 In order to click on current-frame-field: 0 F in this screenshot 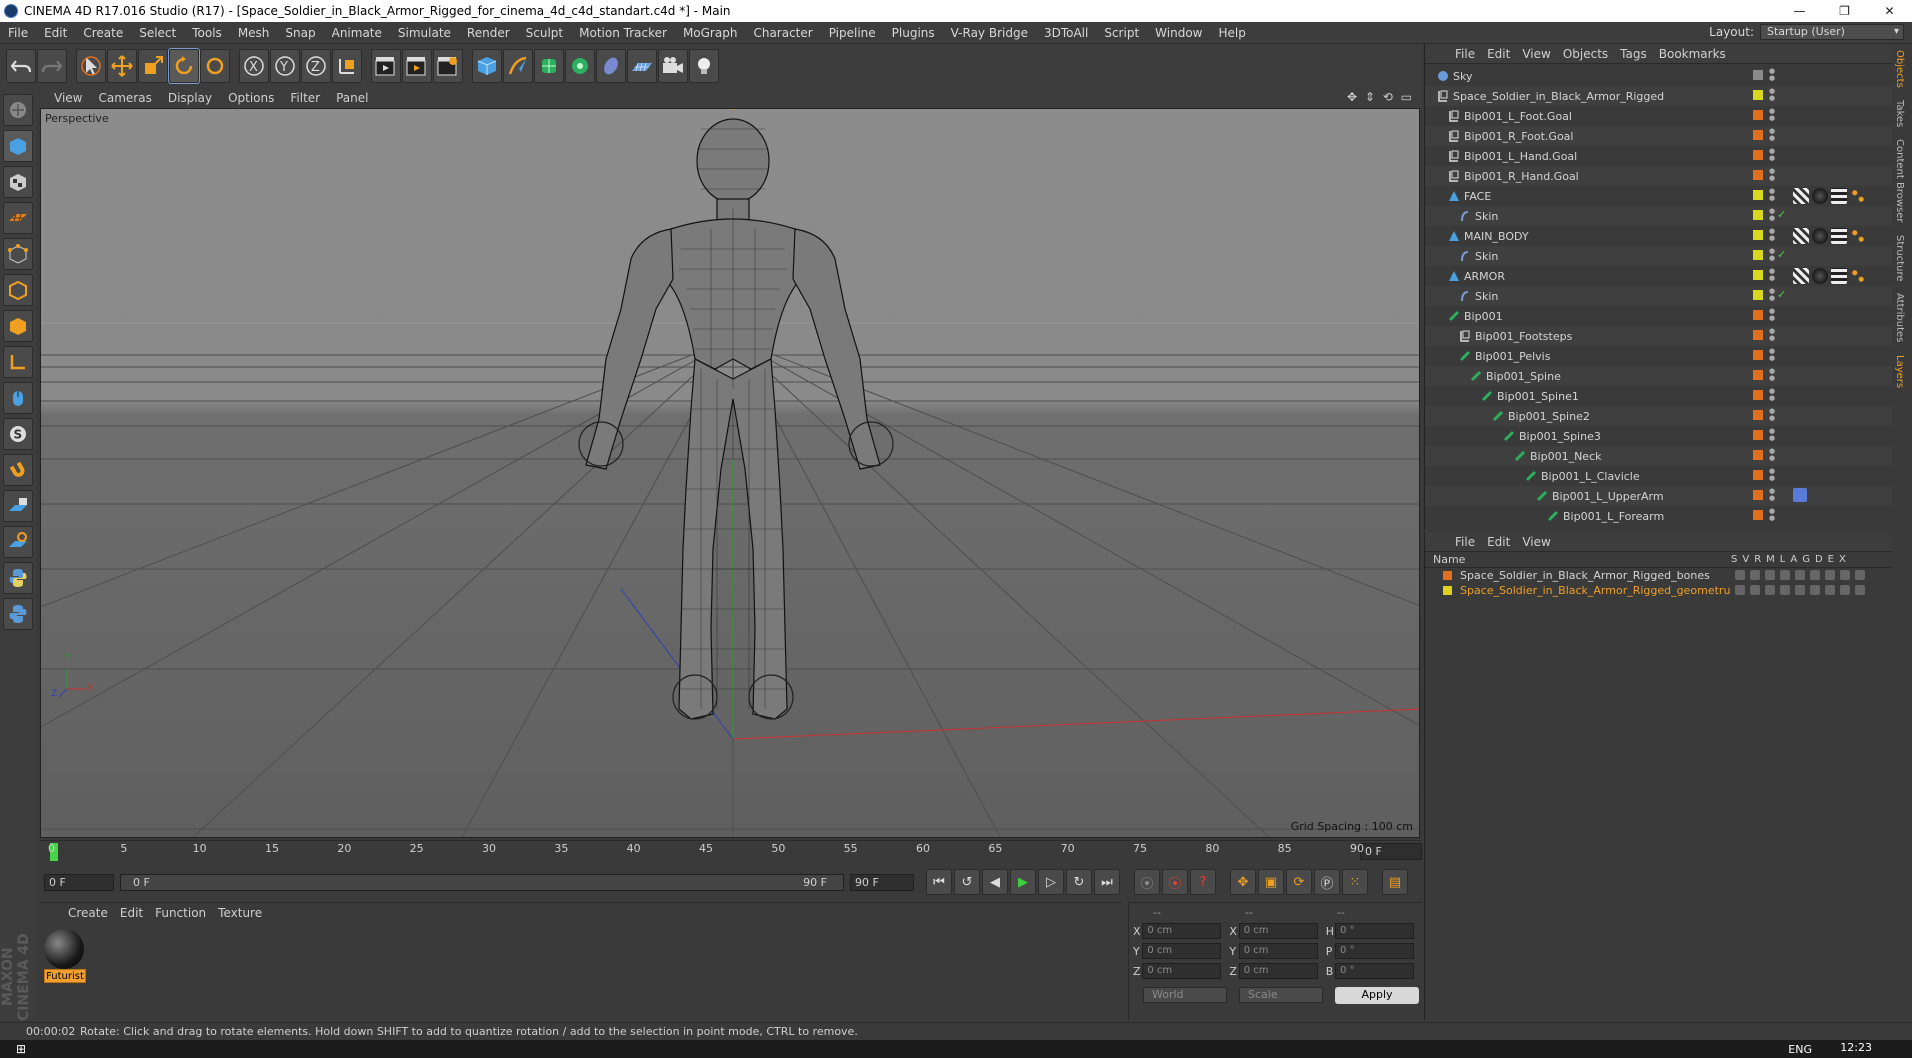, I will do `click(1391, 851)`.